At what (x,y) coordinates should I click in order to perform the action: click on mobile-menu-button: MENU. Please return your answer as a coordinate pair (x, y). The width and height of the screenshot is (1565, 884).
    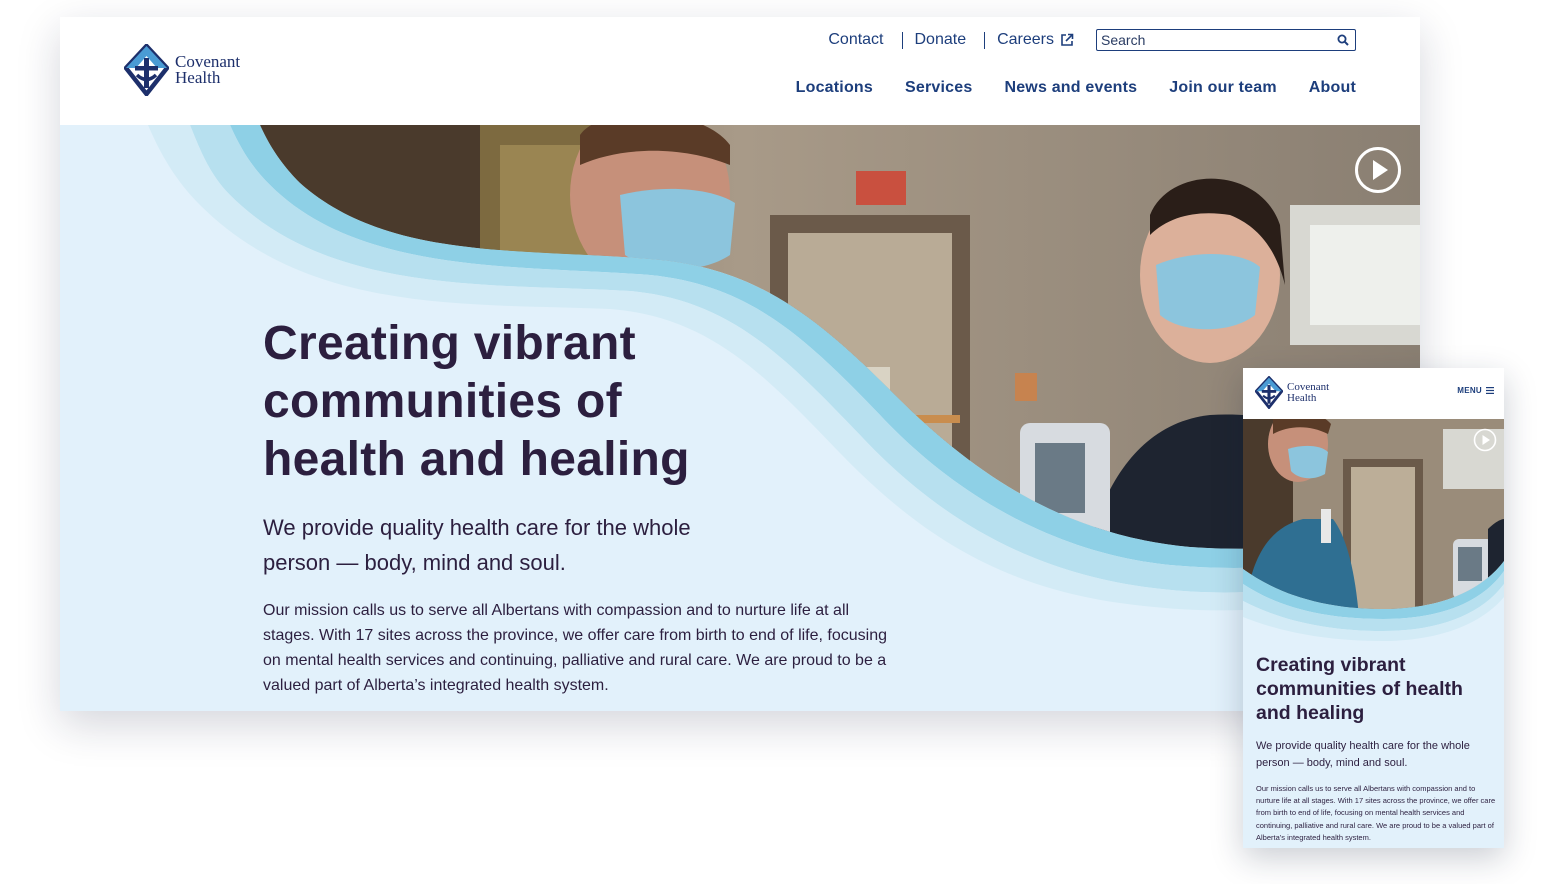
    Looking at the image, I should click on (1475, 390).